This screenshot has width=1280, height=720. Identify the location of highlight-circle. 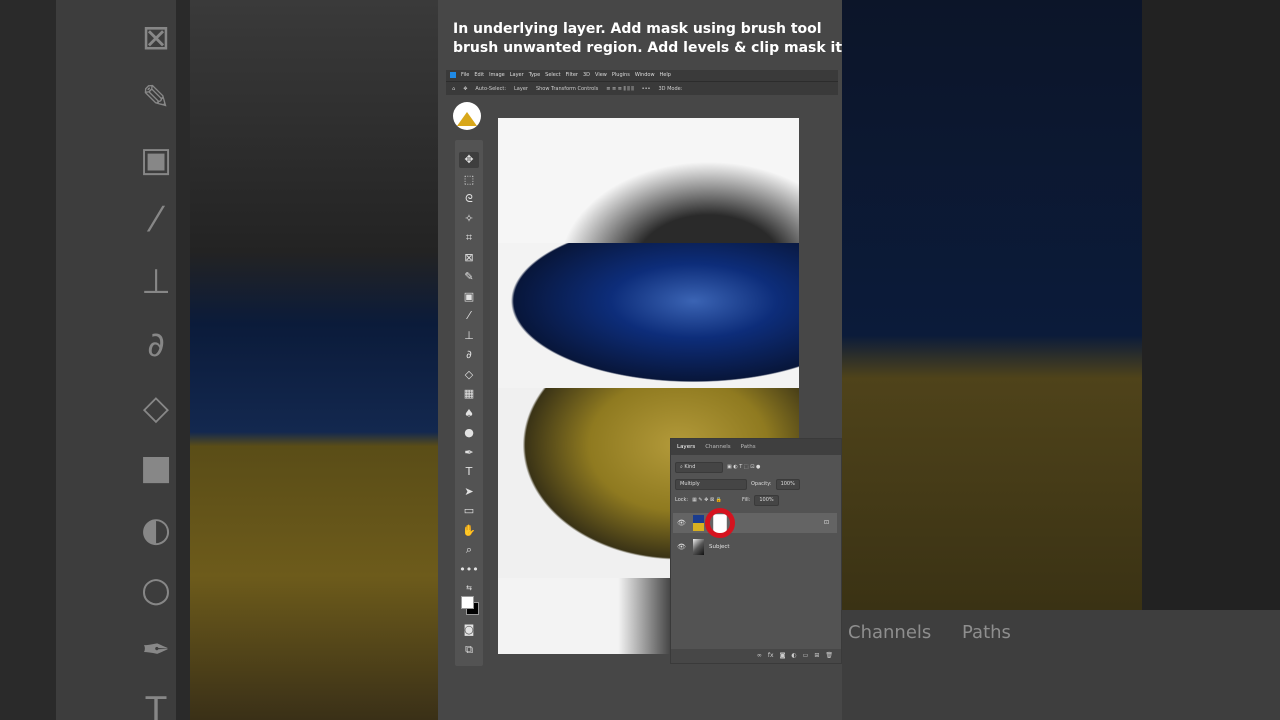
(720, 523).